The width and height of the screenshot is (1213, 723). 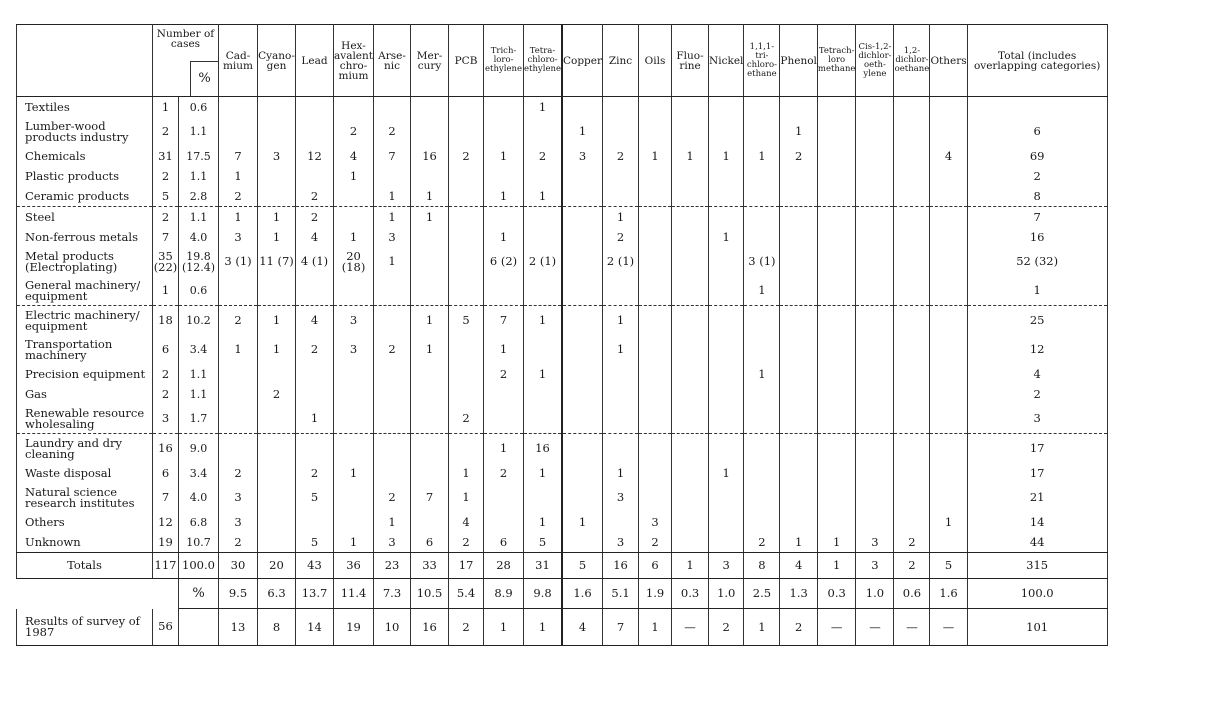 What do you see at coordinates (198, 237) in the screenshot?
I see `cases-percent: 4.0` at bounding box center [198, 237].